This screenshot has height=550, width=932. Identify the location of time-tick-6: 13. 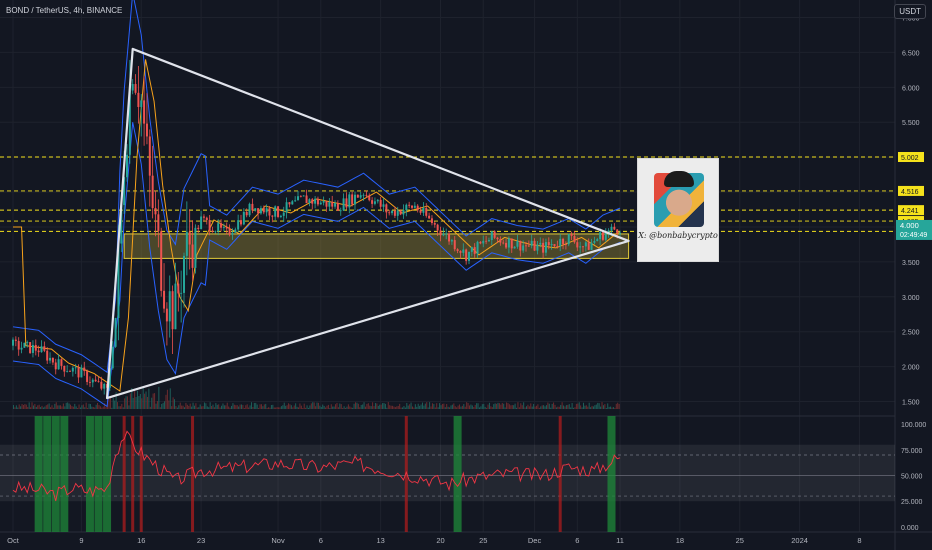
(380, 540).